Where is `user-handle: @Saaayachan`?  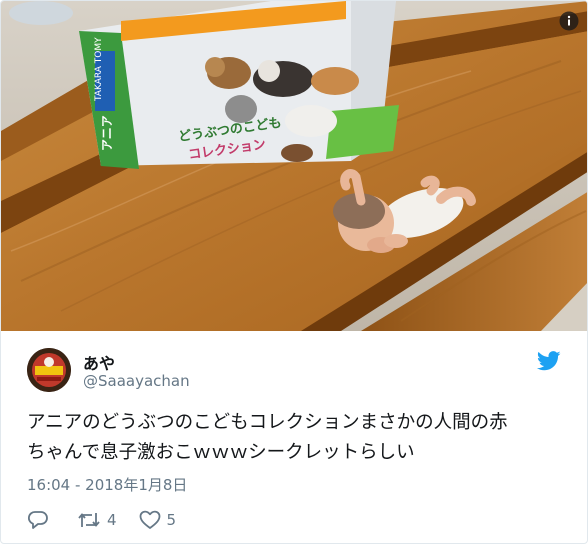
user-handle: @Saaayachan is located at coordinates (136, 381).